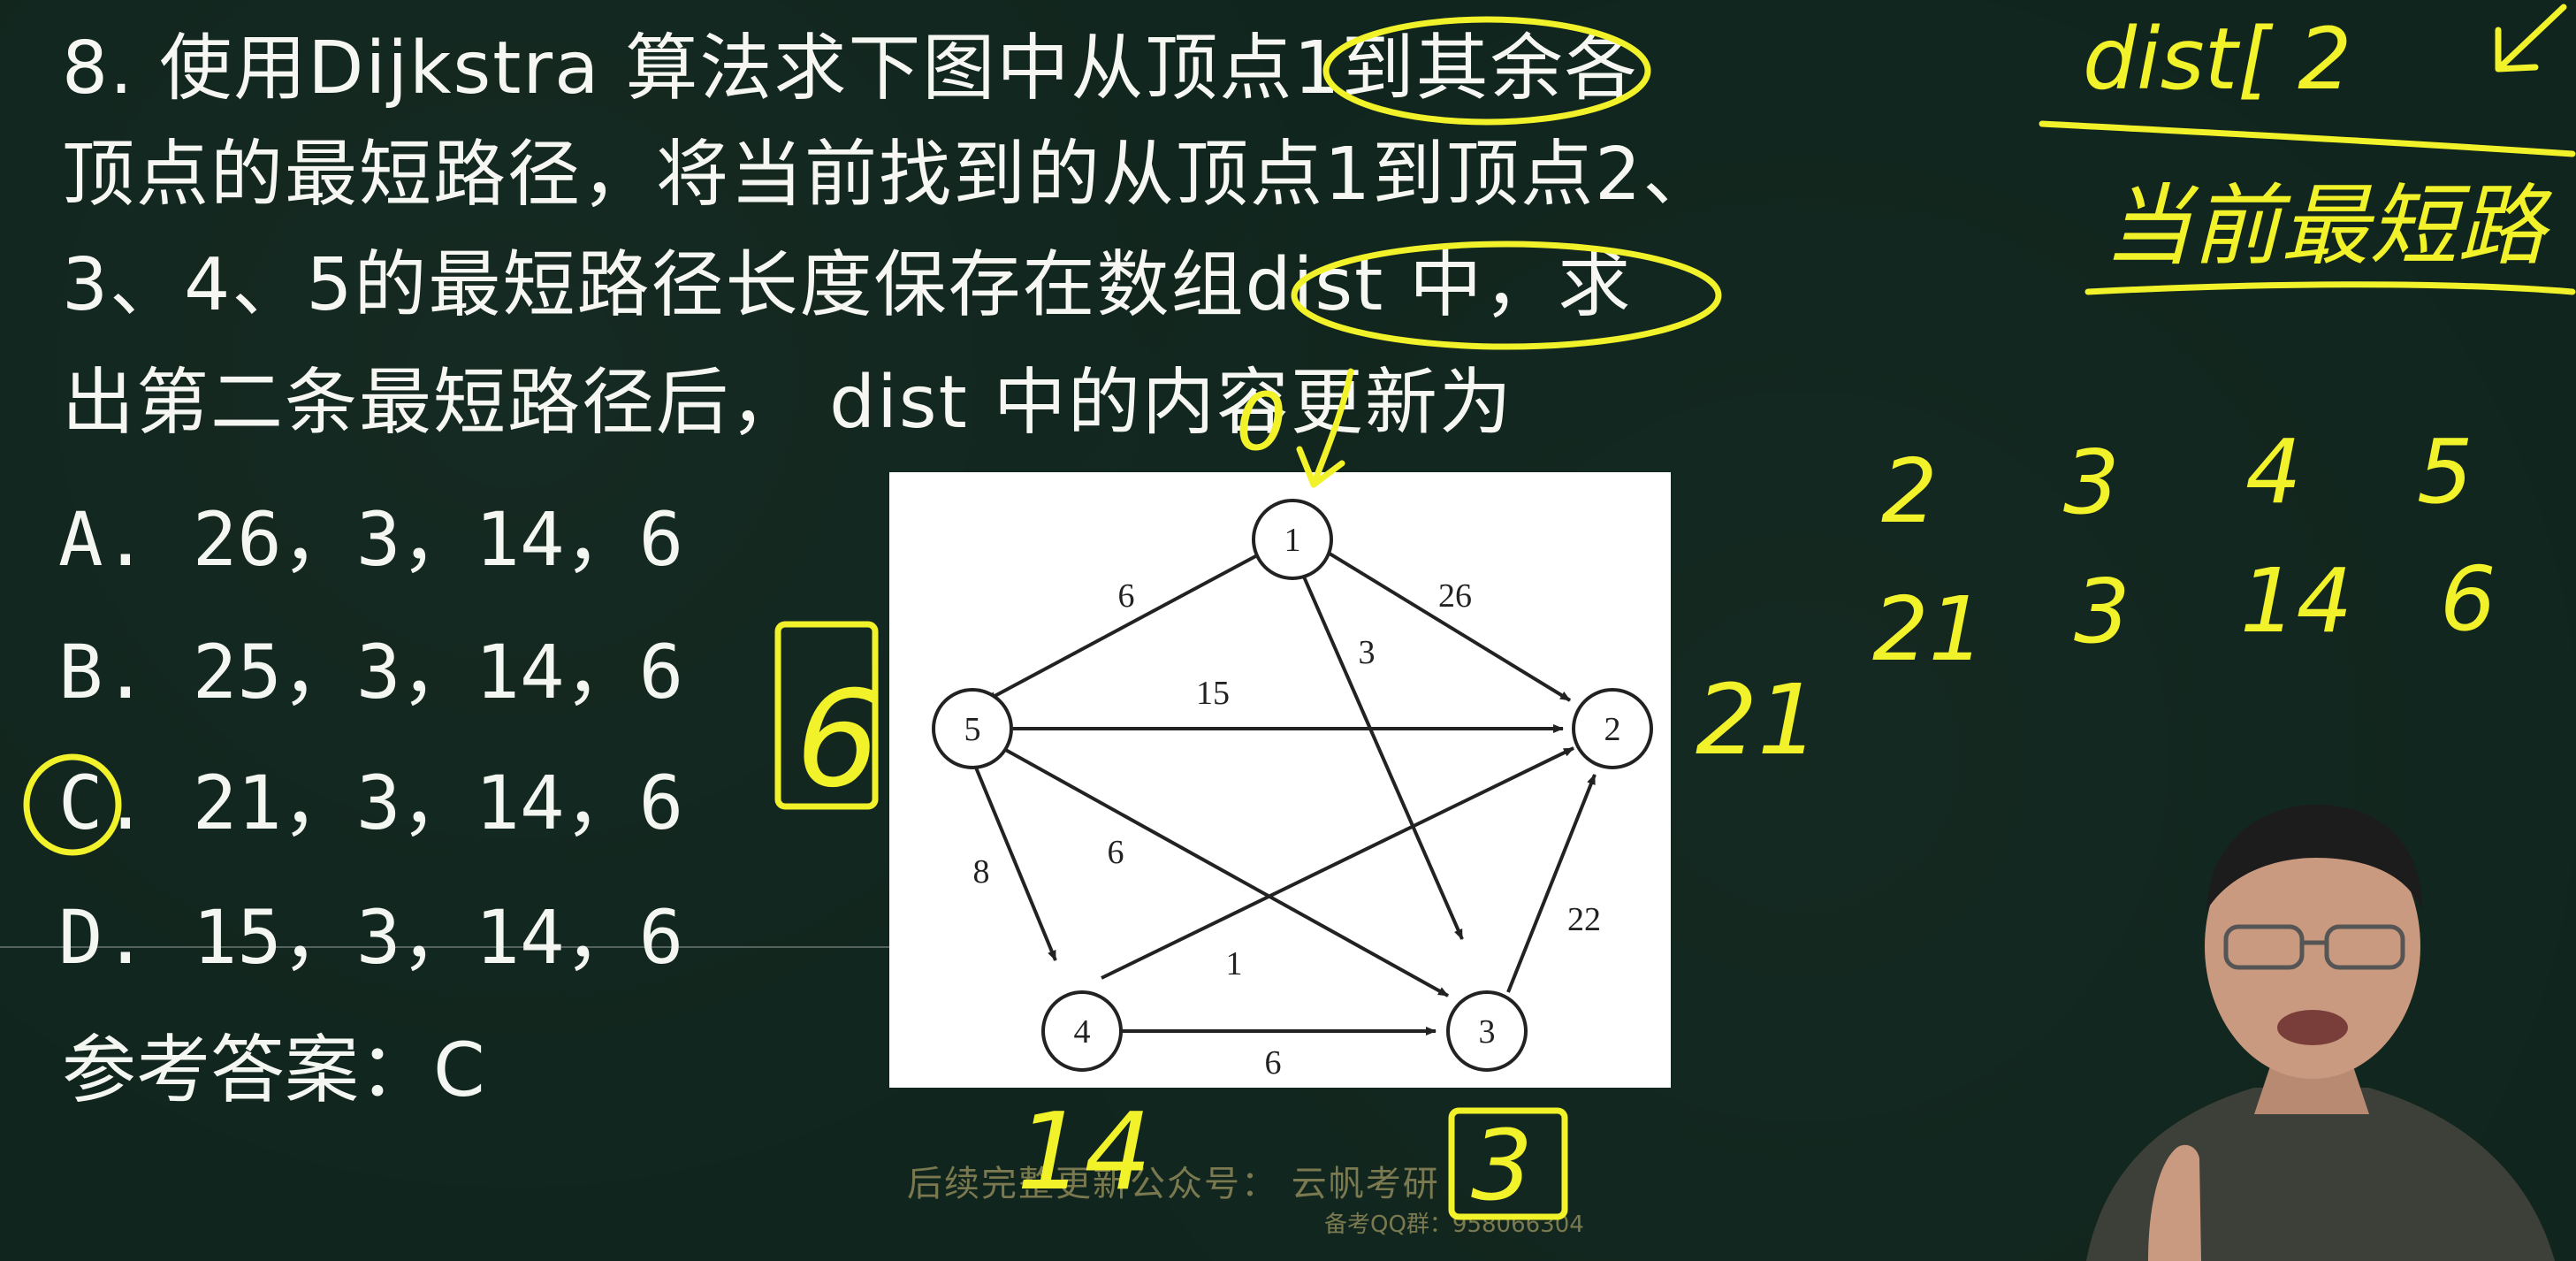 This screenshot has height=1261, width=2576. I want to click on question-line-1: 8. 使用Dijkstra 算法求下图中从顶点1到其余各, so click(850, 69).